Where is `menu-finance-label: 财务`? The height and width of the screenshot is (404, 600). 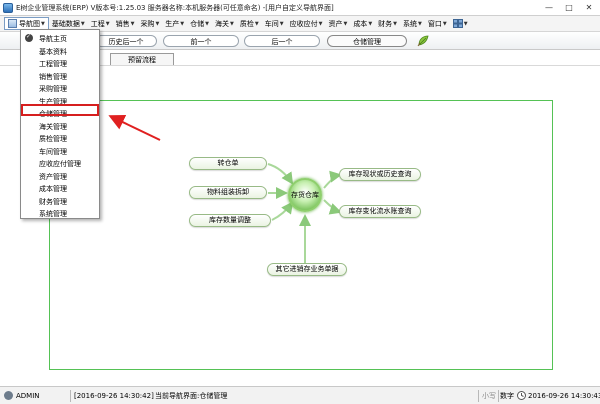
menu-finance-label: 财务 is located at coordinates (385, 23).